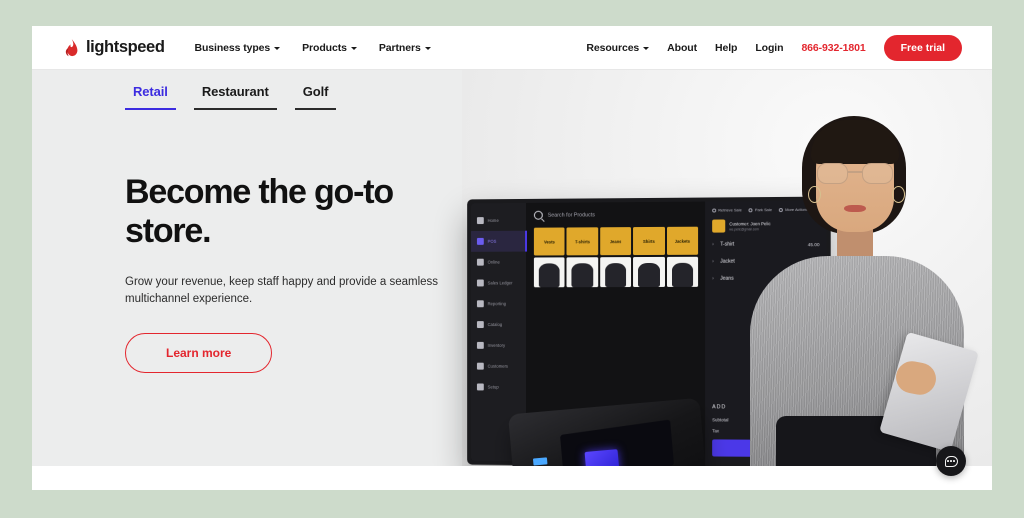  I want to click on tax-label: Tax, so click(716, 431).